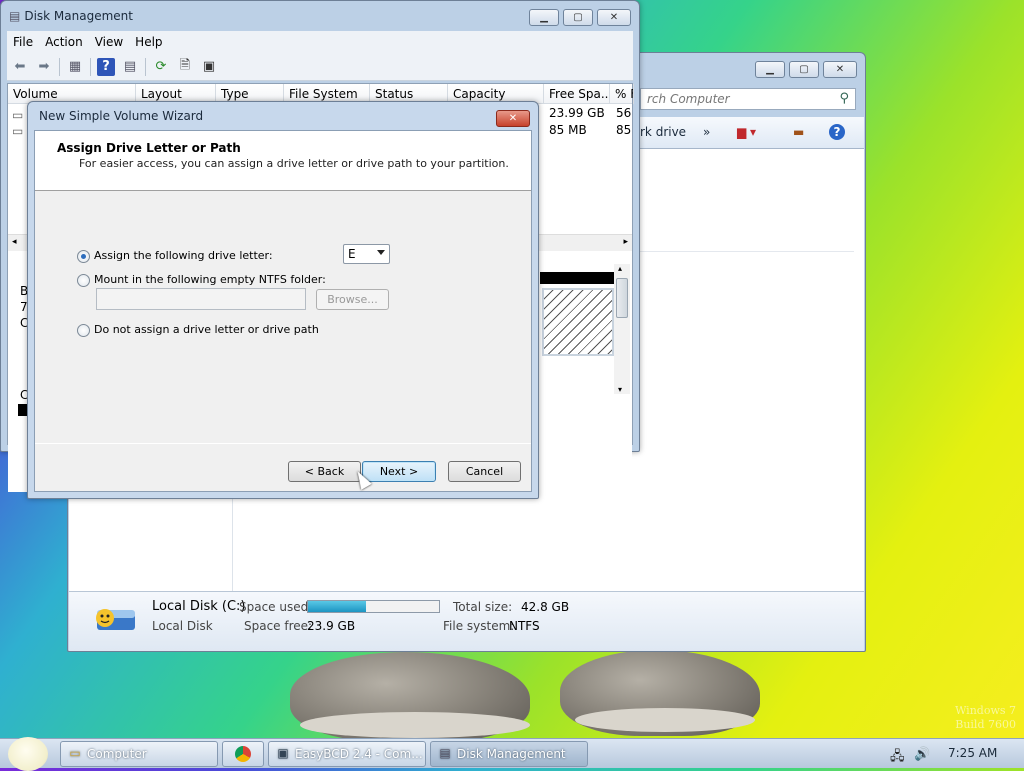  Describe the element at coordinates (622, 298) in the screenshot. I see `scroll-thumb` at that location.